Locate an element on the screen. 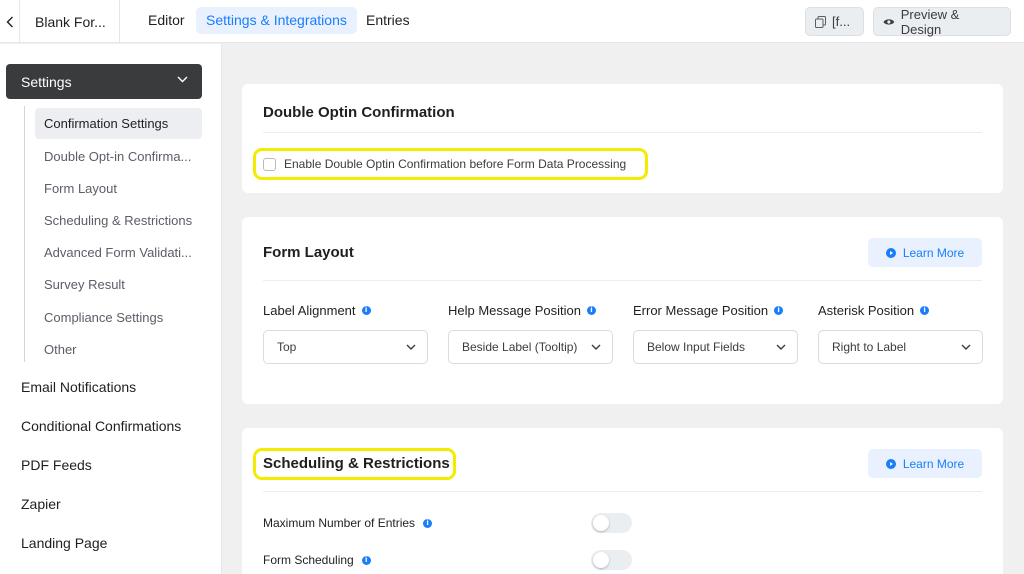  asterisk-position-select: Right to Label is located at coordinates (900, 347).